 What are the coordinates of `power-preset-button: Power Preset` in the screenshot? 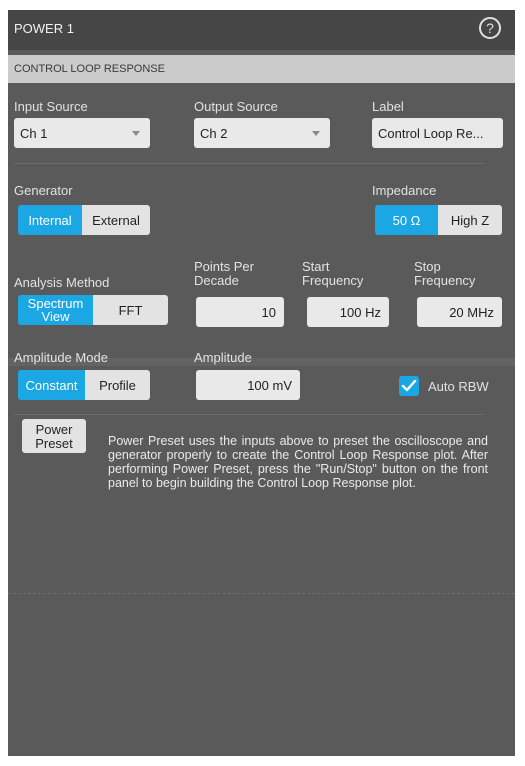 It's located at (54, 436).